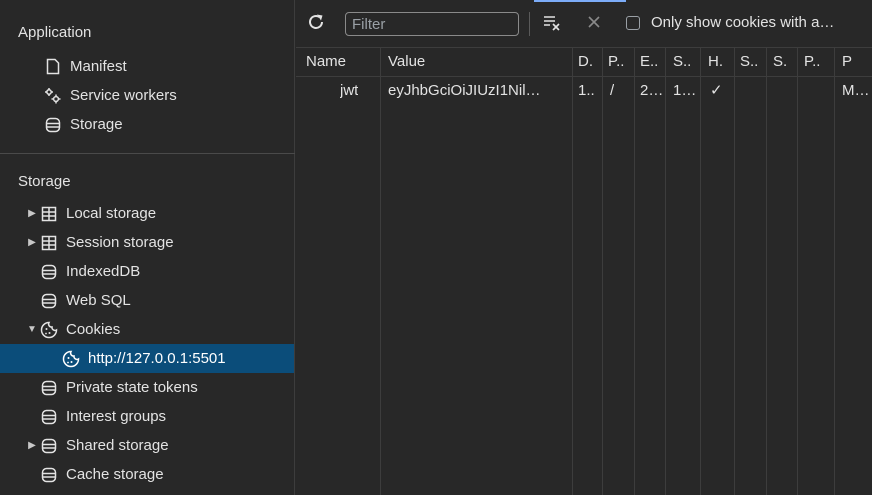  I want to click on sidebar-item-label: Cookies, so click(93, 329).